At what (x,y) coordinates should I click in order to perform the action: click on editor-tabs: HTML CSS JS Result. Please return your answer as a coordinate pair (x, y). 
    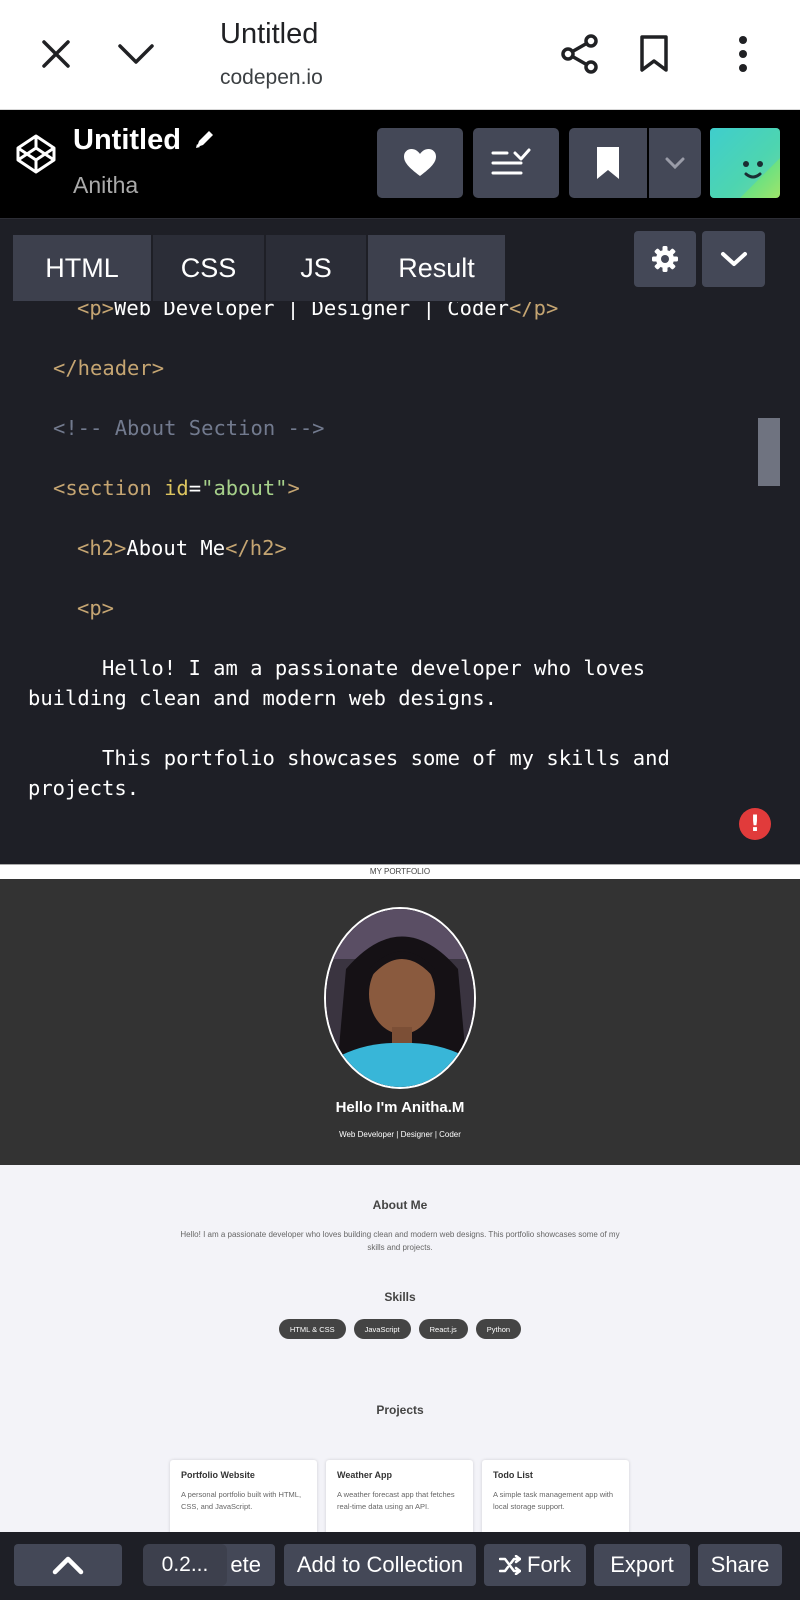
    Looking at the image, I should click on (400, 260).